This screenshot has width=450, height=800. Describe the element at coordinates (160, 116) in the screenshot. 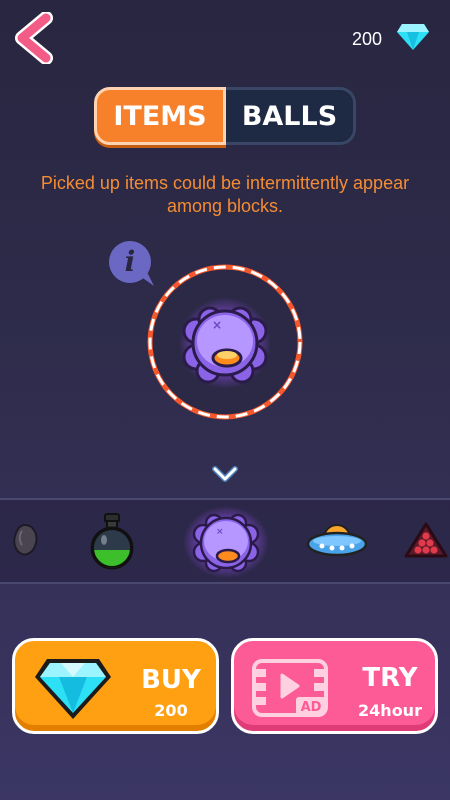

I see `tab-items: ITEMS` at that location.